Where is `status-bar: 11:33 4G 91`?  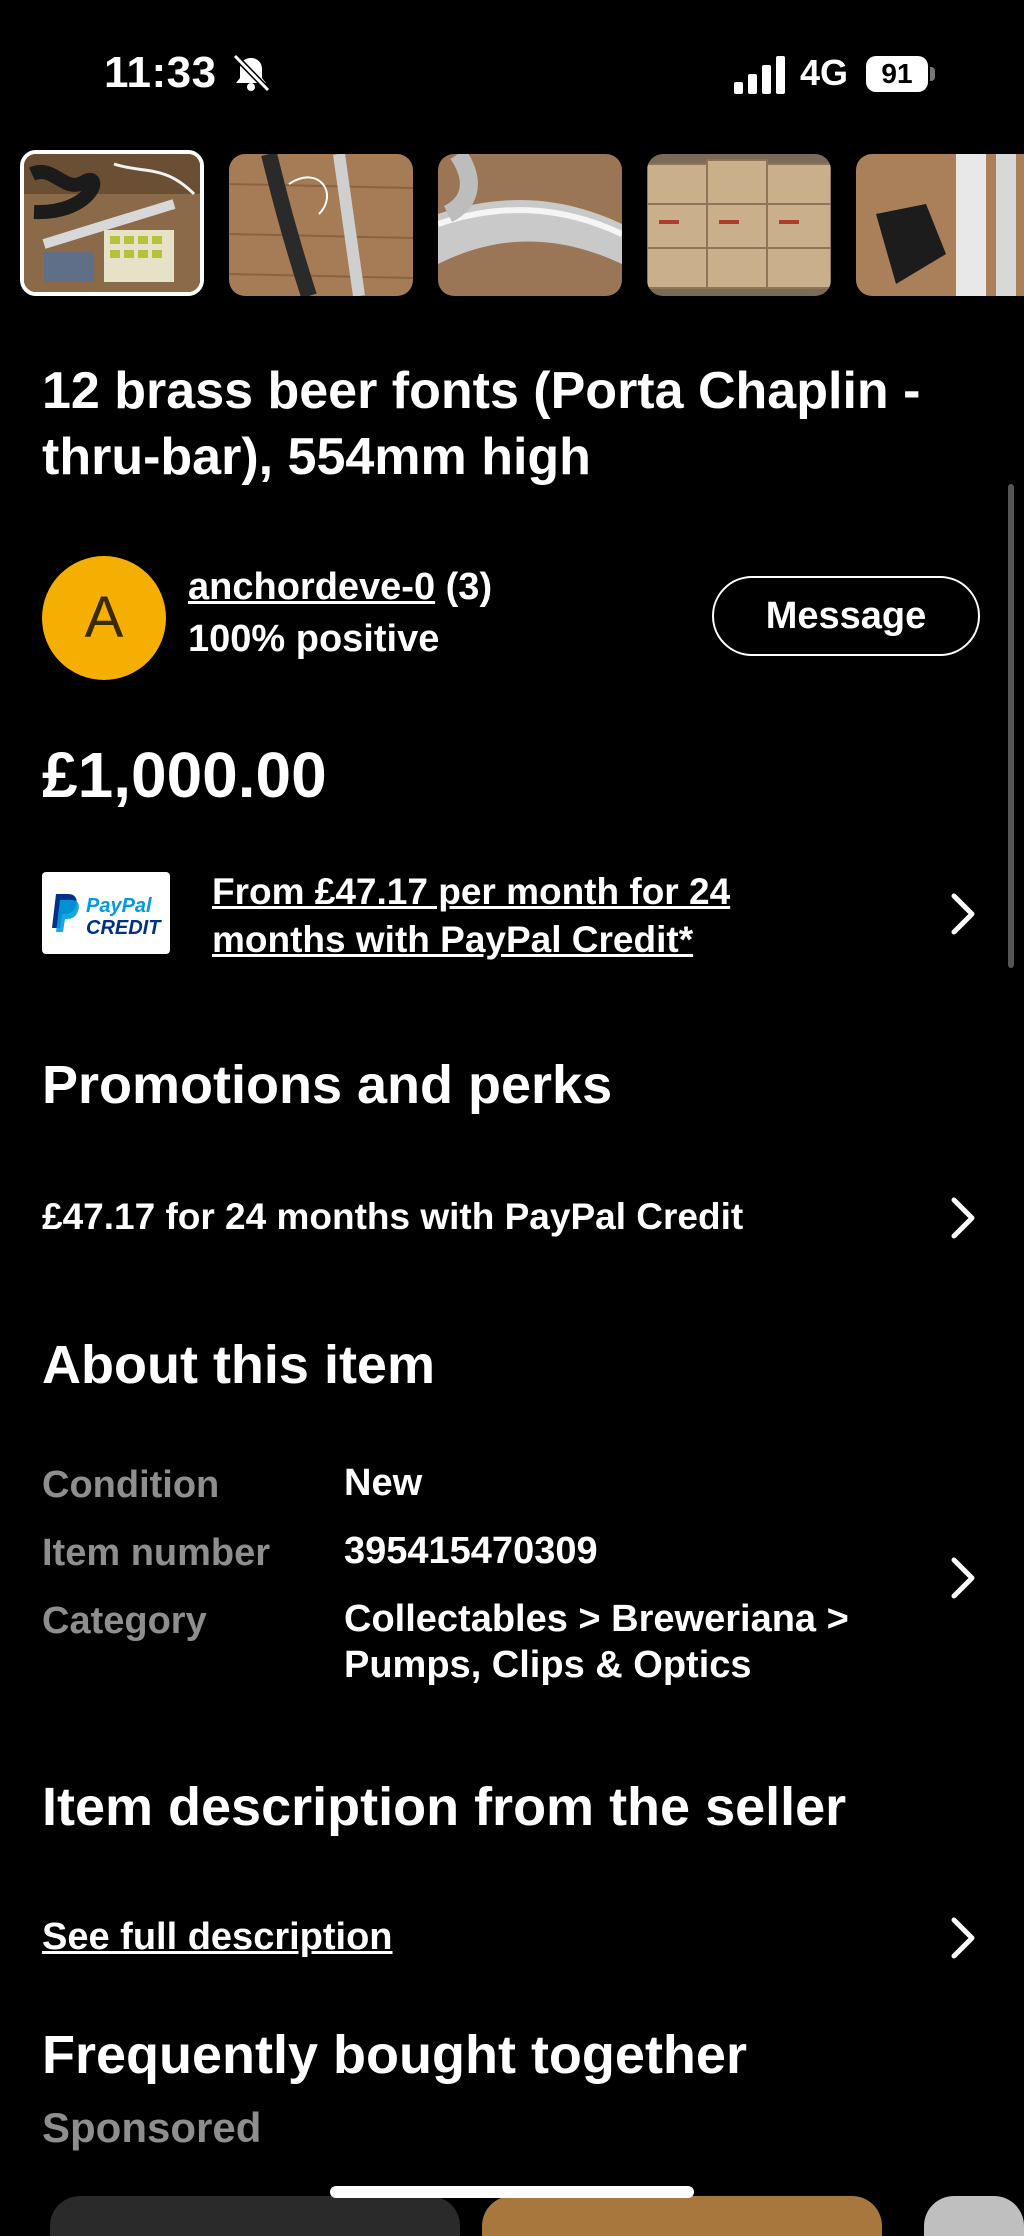
status-bar: 11:33 4G 91 is located at coordinates (512, 75).